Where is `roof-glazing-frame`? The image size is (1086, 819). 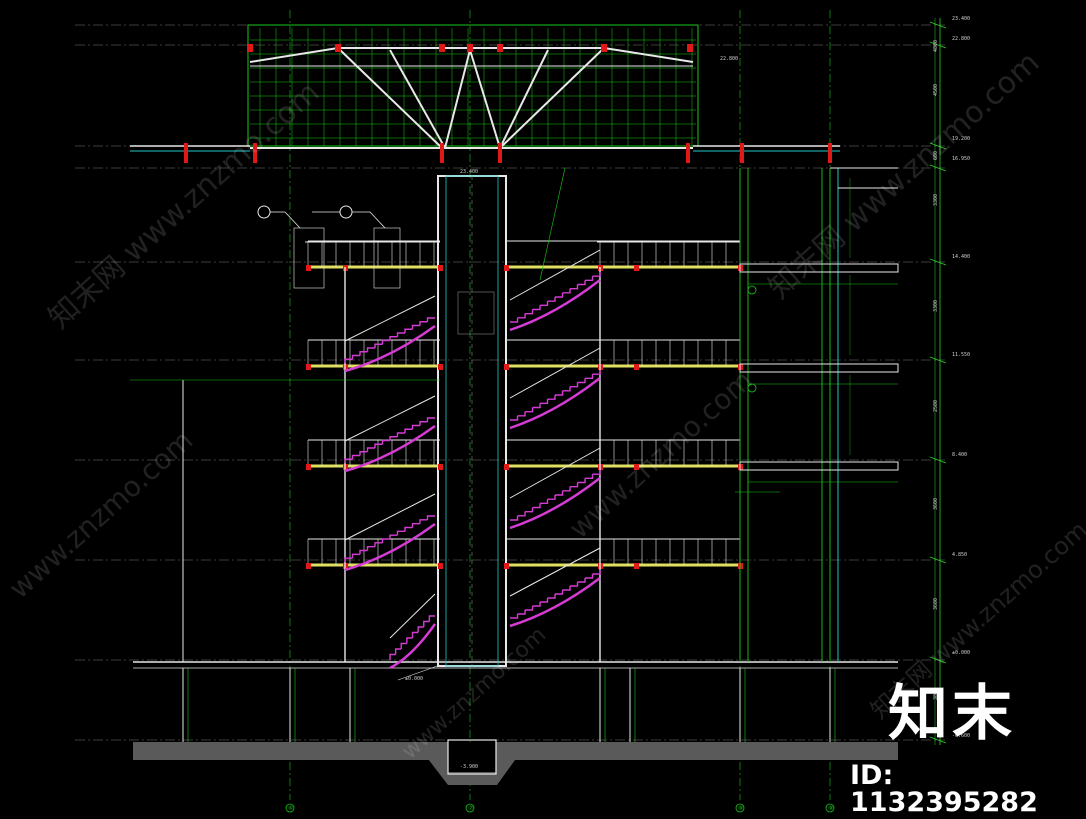
roof-glazing-frame is located at coordinates (473, 85).